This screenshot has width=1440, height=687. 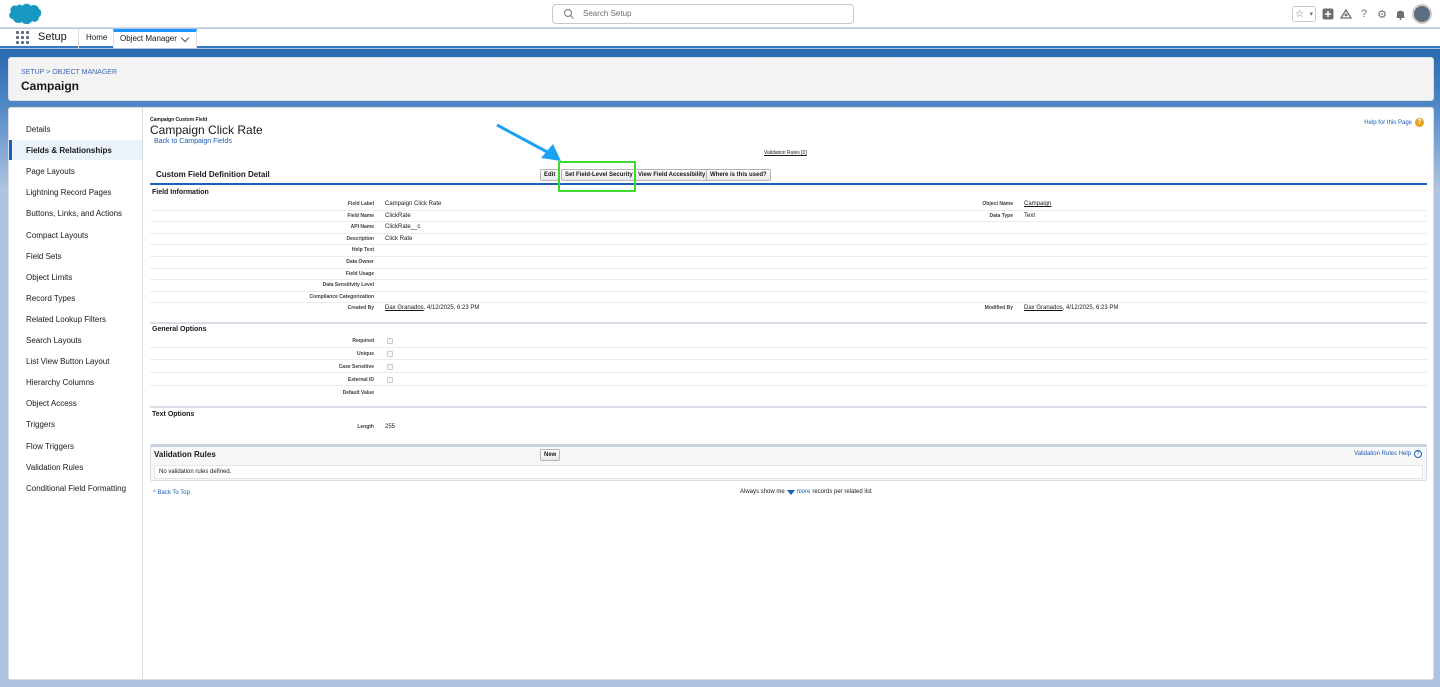 I want to click on validation-rules-link: Validation Rules [0], so click(x=785, y=153).